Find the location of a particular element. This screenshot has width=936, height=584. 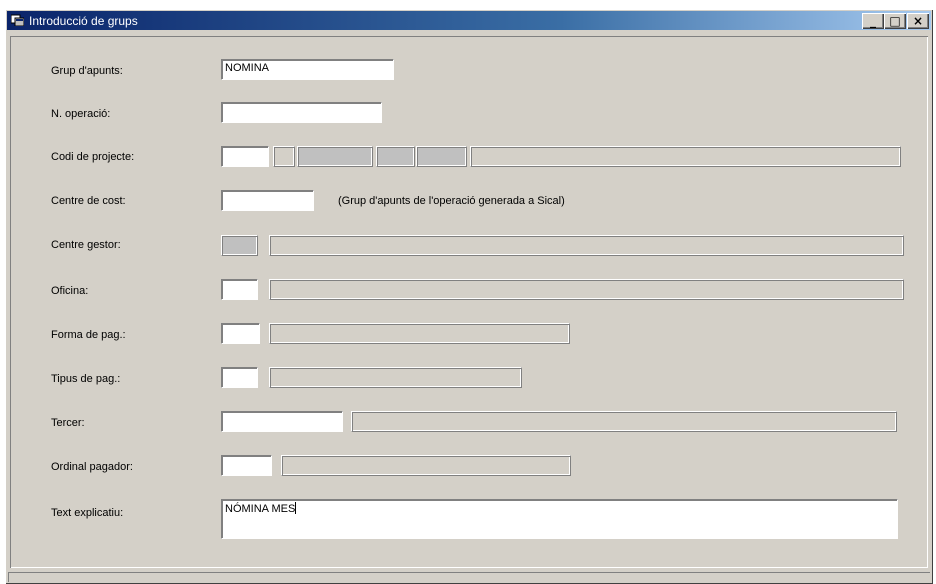

maximize-icon: □ is located at coordinates (895, 21).